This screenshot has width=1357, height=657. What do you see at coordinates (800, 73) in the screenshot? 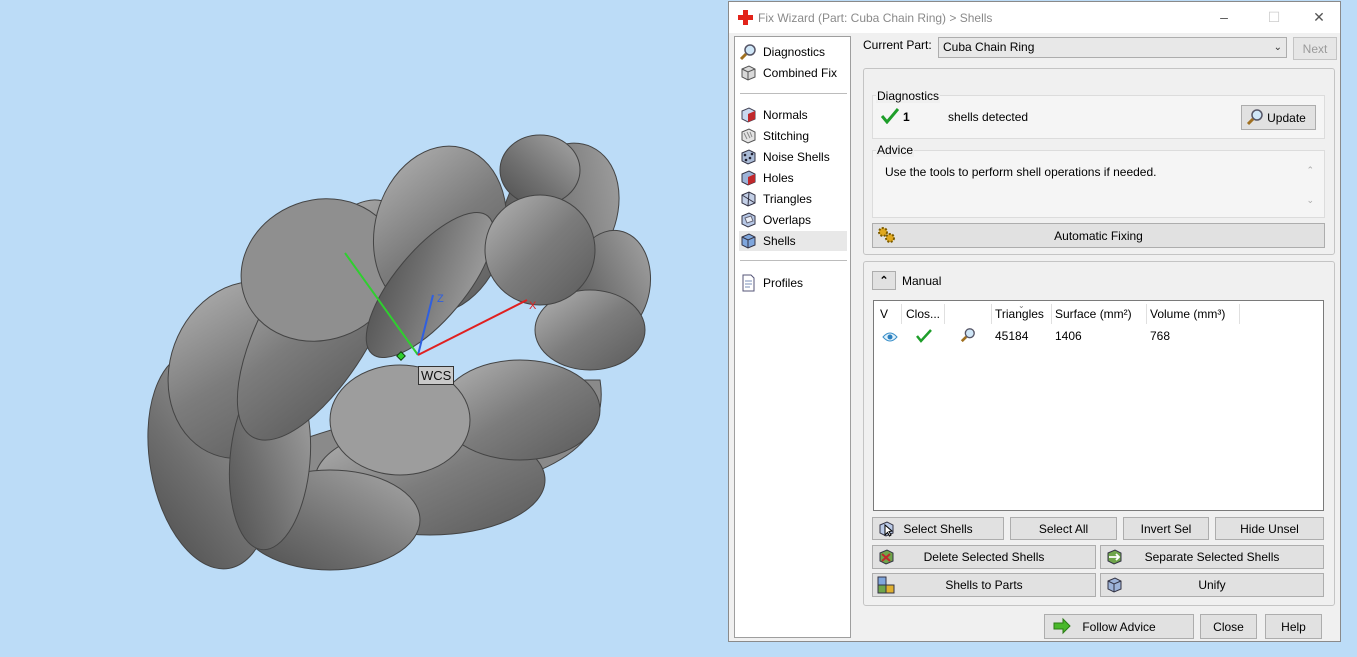
I see `nav-label: Combined Fix` at bounding box center [800, 73].